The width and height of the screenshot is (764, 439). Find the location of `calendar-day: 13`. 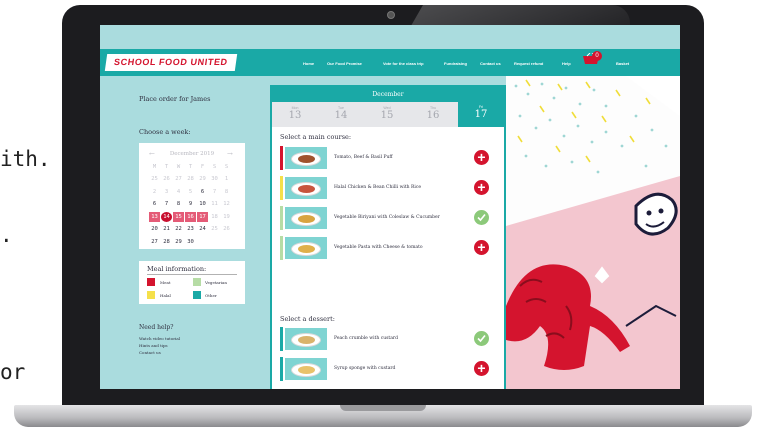

calendar-day: 13 is located at coordinates (154, 216).